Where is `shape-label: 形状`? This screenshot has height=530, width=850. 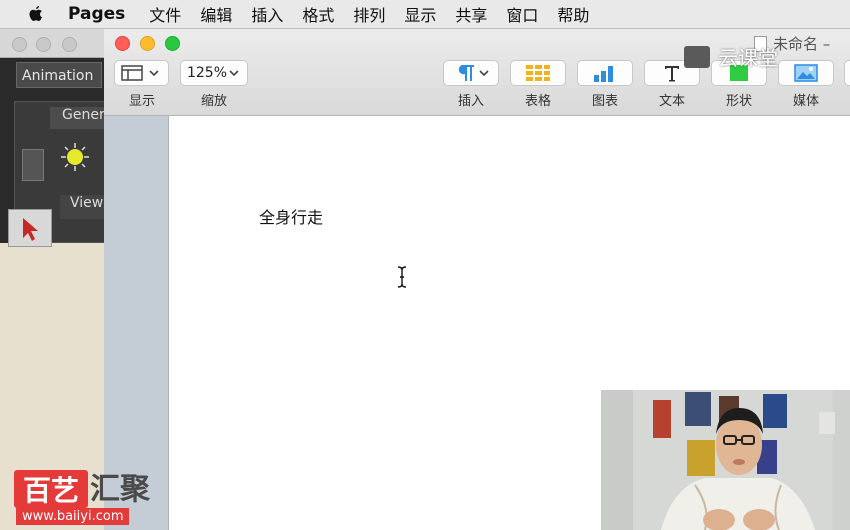
shape-label: 形状 is located at coordinates (738, 101).